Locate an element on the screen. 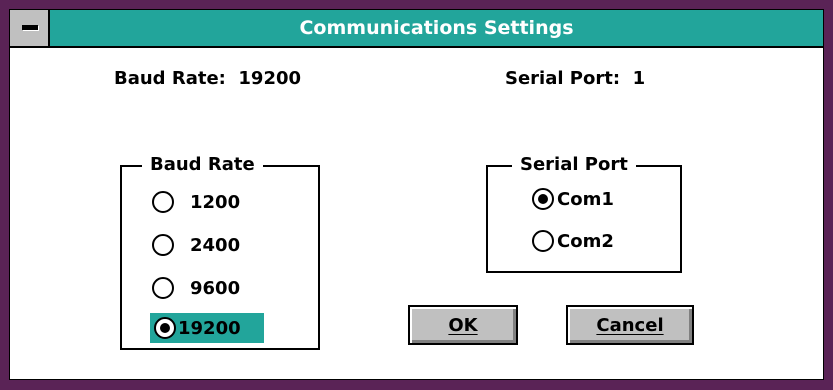 Image resolution: width=833 pixels, height=390 pixels. baud-option-9600: 9600 is located at coordinates (196, 288).